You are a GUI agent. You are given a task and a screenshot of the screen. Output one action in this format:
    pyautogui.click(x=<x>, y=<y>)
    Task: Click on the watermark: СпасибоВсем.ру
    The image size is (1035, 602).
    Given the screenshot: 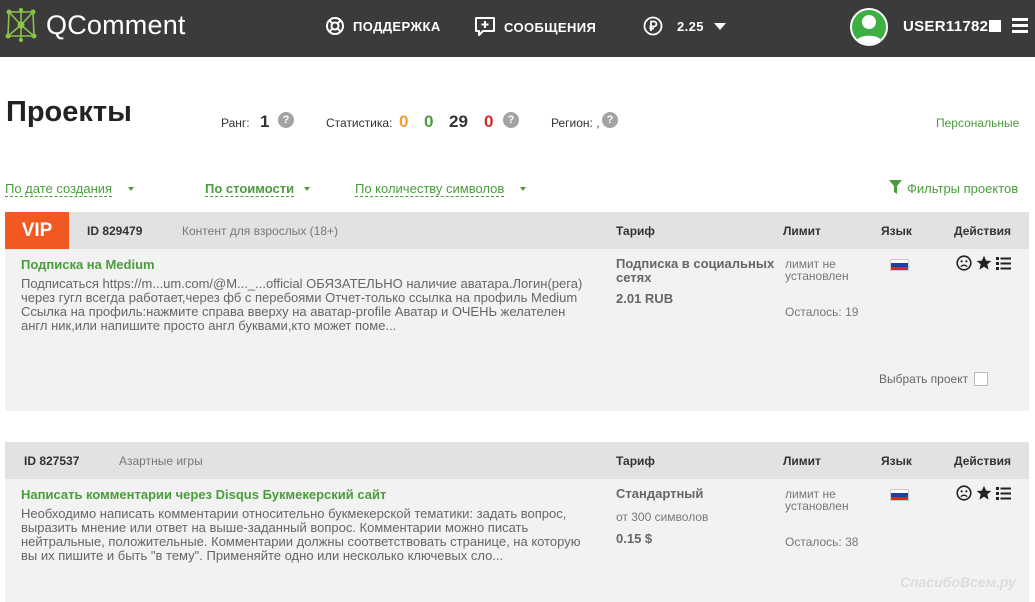 What is the action you would take?
    pyautogui.click(x=958, y=582)
    